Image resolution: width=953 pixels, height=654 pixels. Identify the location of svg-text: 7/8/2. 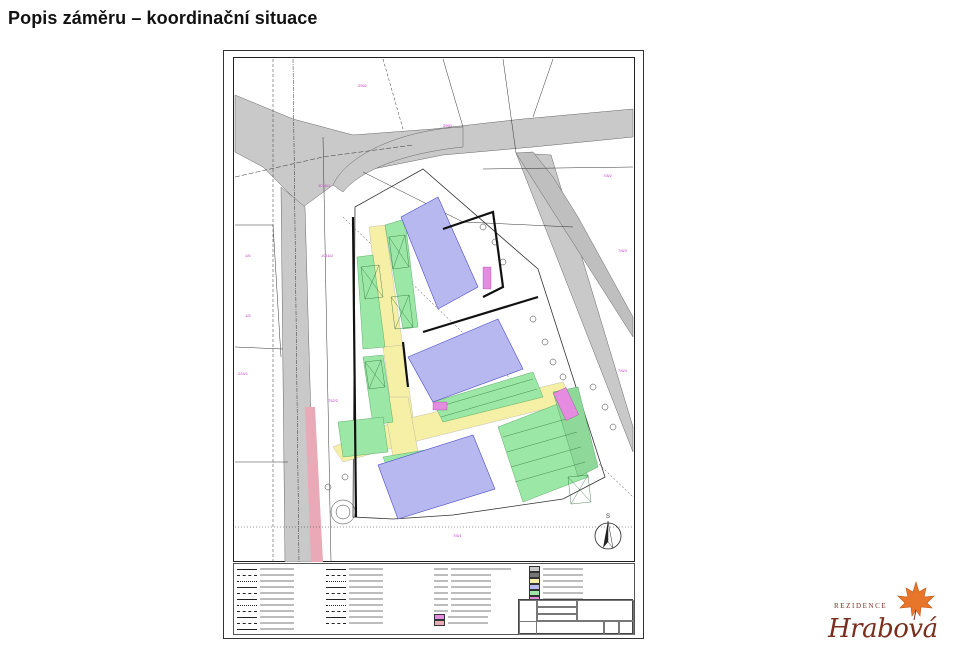
(608, 175).